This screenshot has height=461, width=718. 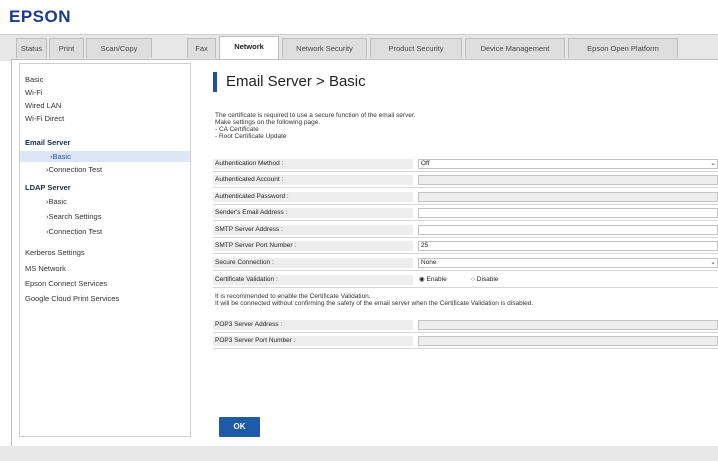 What do you see at coordinates (568, 325) in the screenshot?
I see `pop3-server-address-input` at bounding box center [568, 325].